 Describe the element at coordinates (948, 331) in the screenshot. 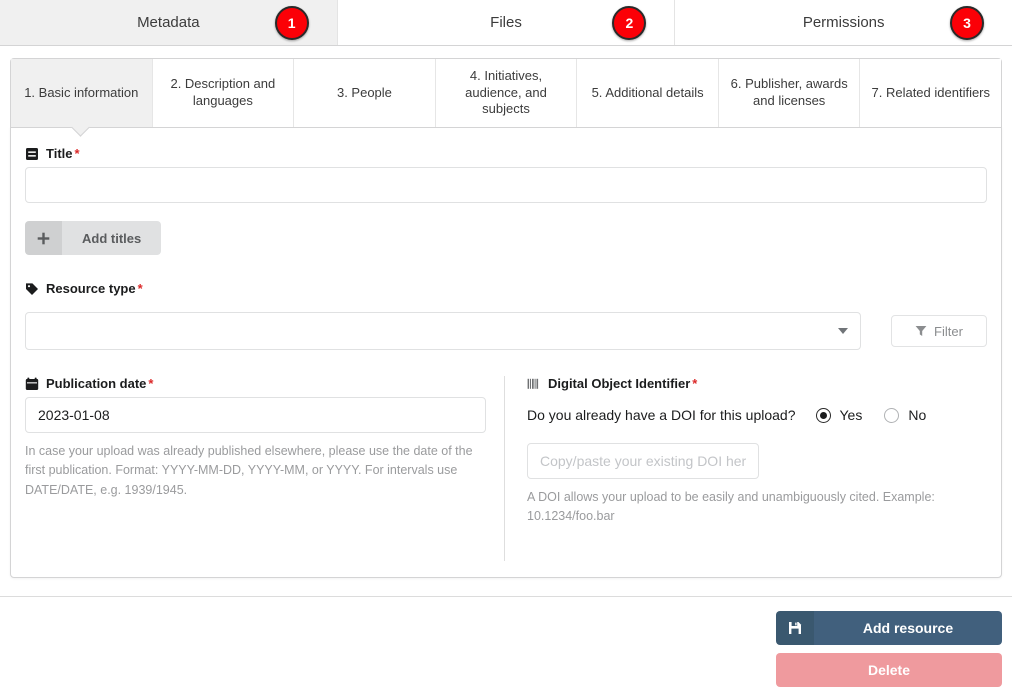

I see `filter-button-label: Filter` at that location.